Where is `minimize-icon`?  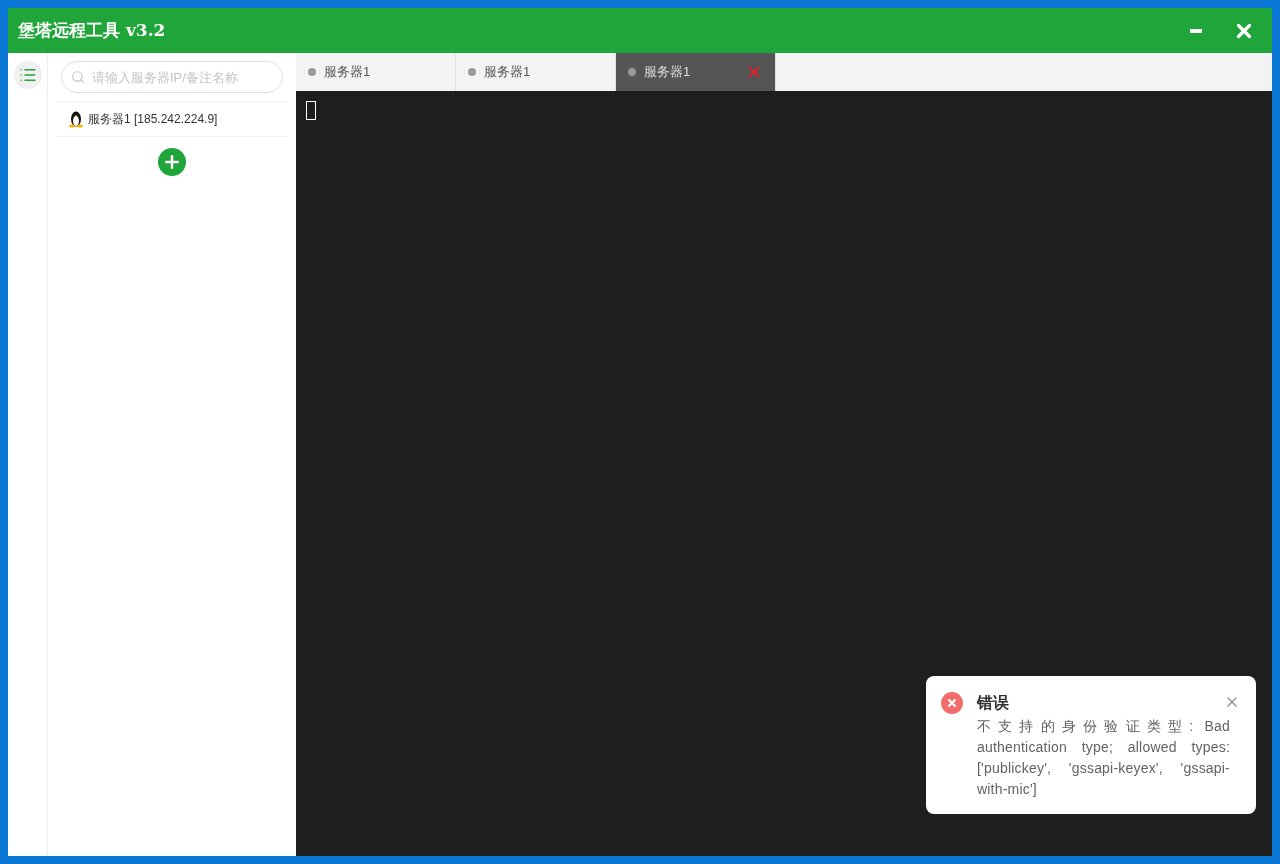
minimize-icon is located at coordinates (1196, 30).